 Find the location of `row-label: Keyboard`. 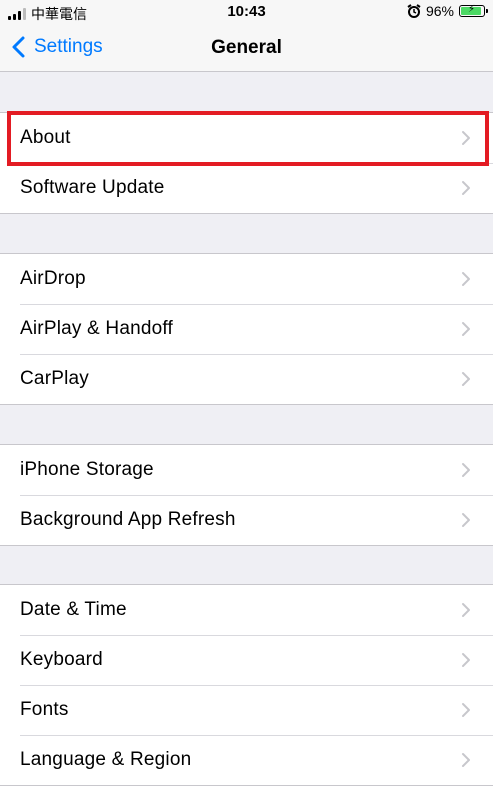

row-label: Keyboard is located at coordinates (61, 659).